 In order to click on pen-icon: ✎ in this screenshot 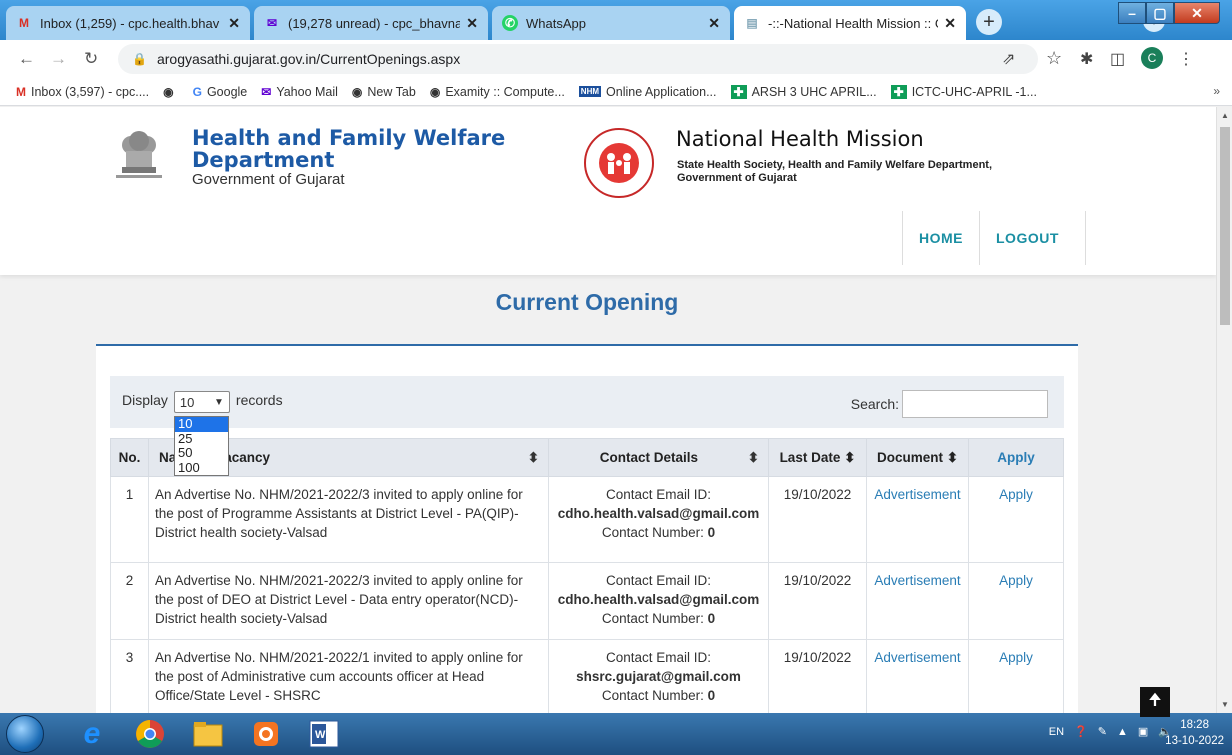, I will do `click(1102, 731)`.